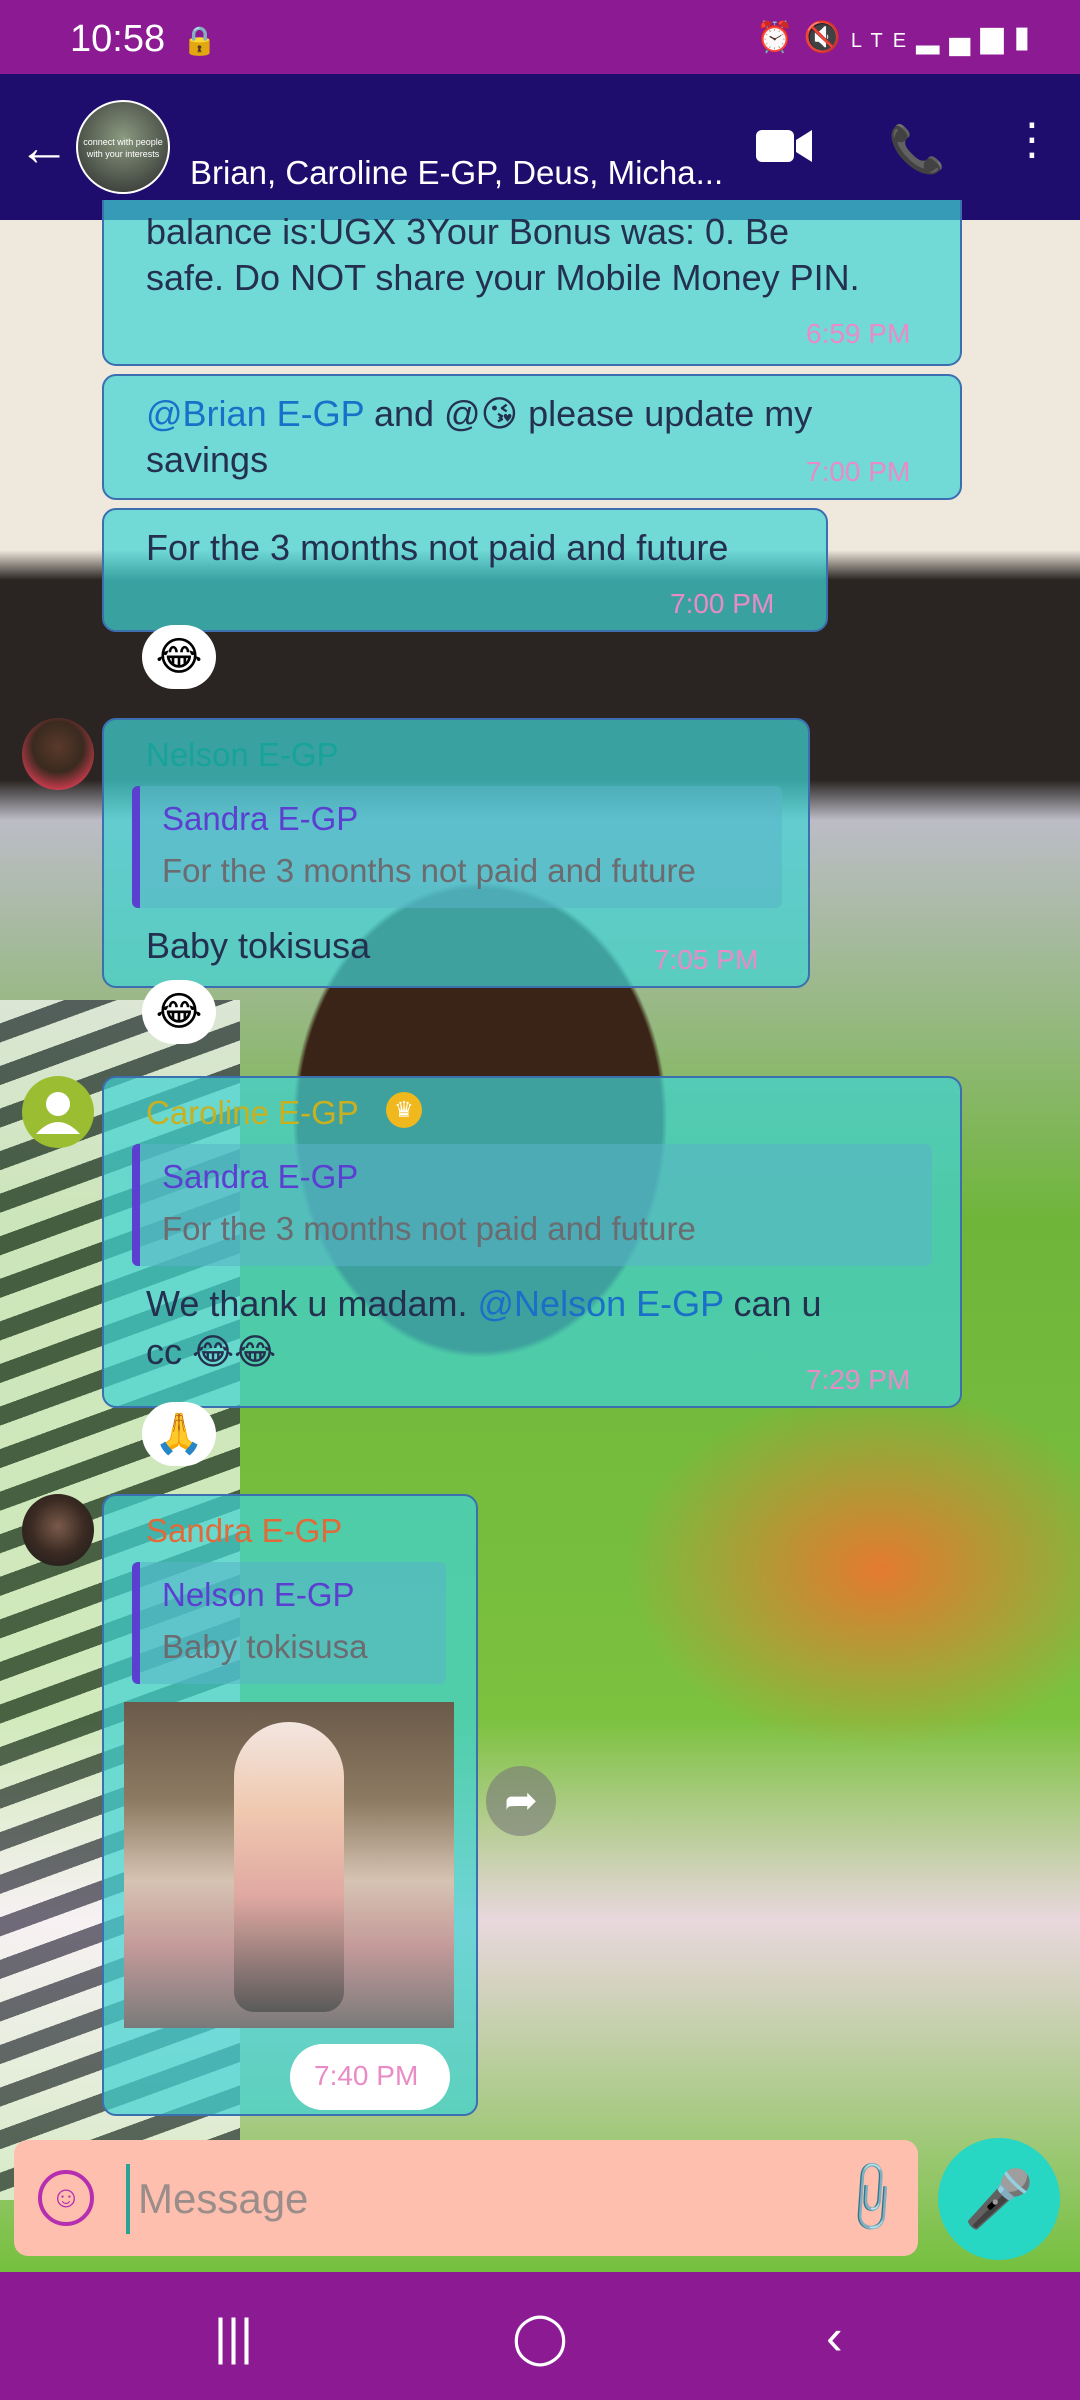  What do you see at coordinates (916, 149) in the screenshot?
I see `phone-call-icon: 📞` at bounding box center [916, 149].